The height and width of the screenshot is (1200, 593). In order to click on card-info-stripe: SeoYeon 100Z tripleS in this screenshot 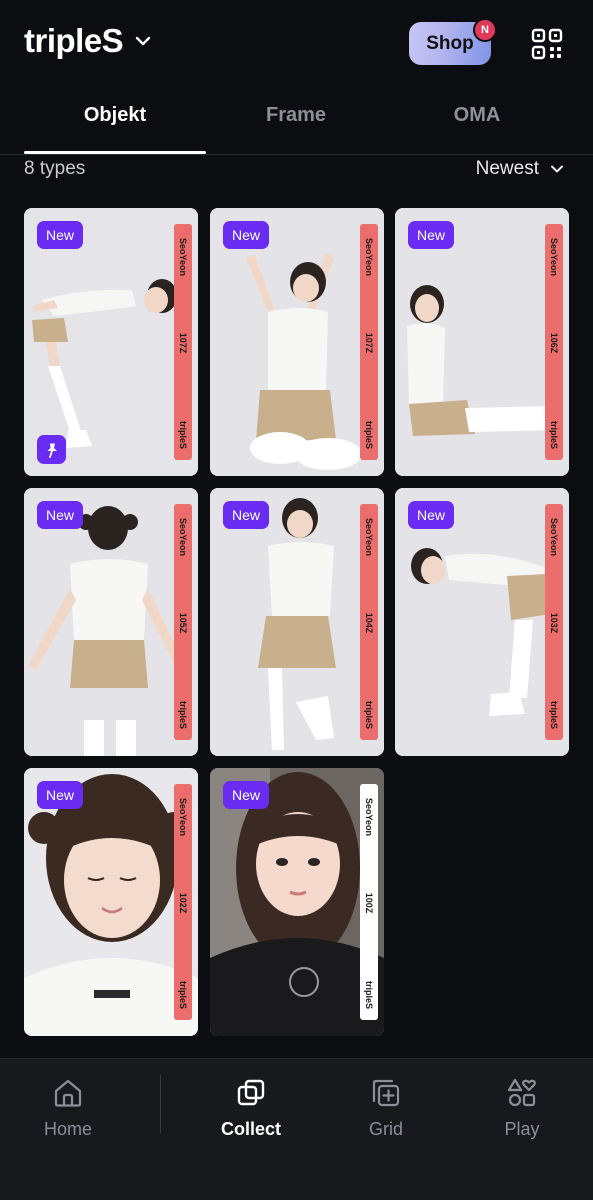, I will do `click(369, 902)`.